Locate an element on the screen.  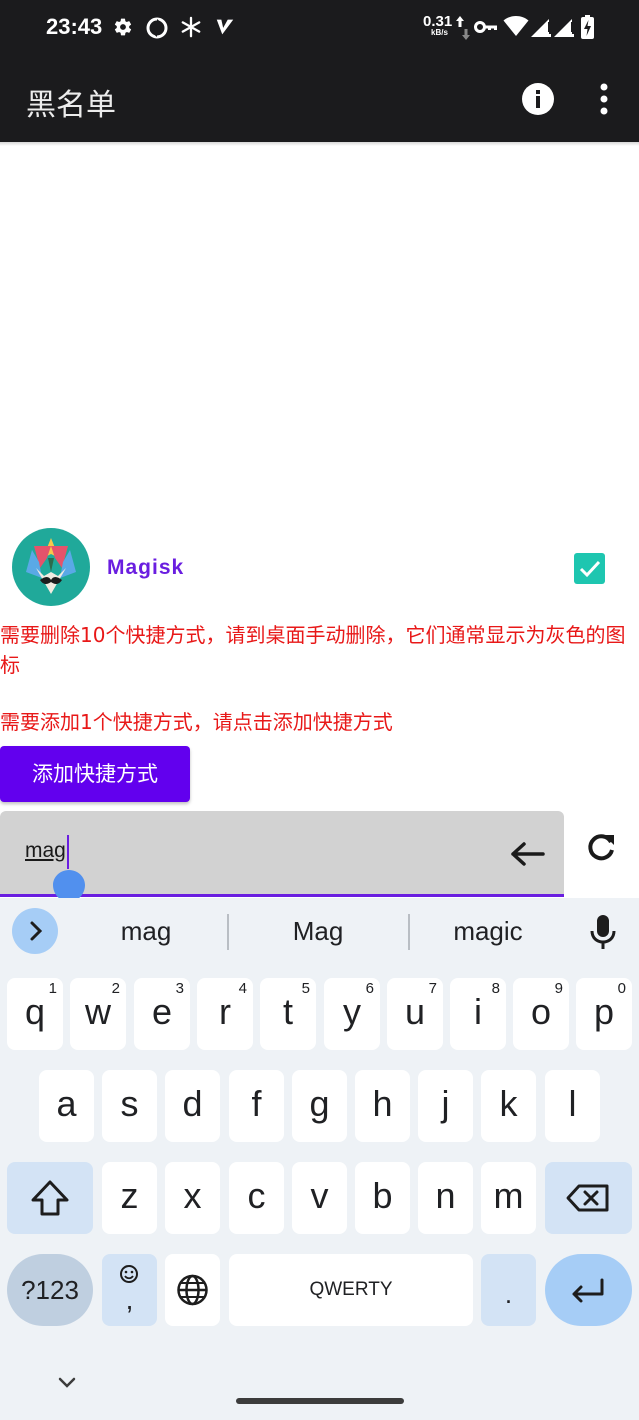
space-key: QWERTY is located at coordinates (351, 1290).